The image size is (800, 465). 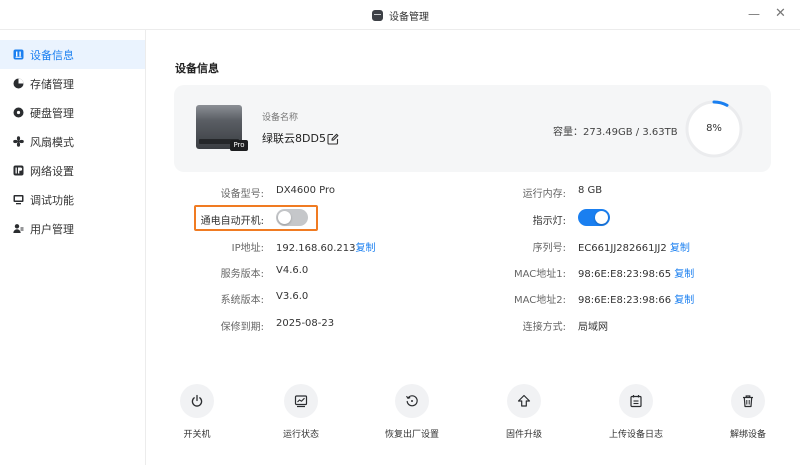 What do you see at coordinates (18, 83) in the screenshot?
I see `pie-chart-icon` at bounding box center [18, 83].